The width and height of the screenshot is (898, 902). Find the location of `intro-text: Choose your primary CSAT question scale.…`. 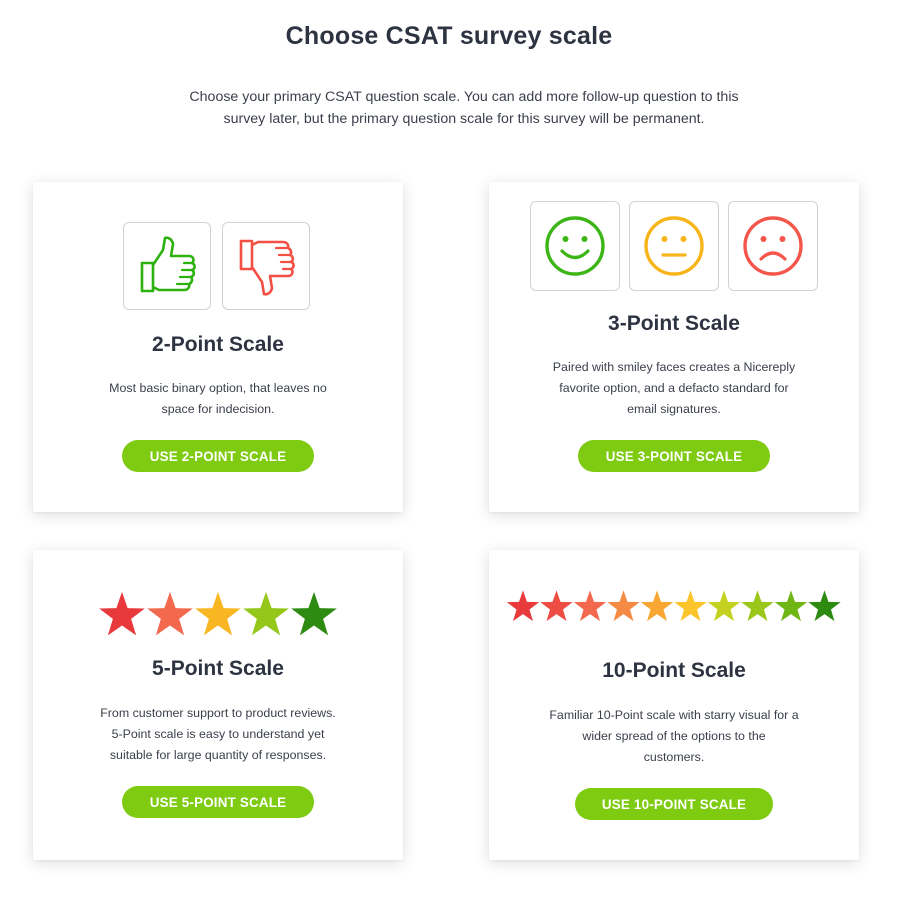

intro-text: Choose your primary CSAT question scale.… is located at coordinates (464, 108).